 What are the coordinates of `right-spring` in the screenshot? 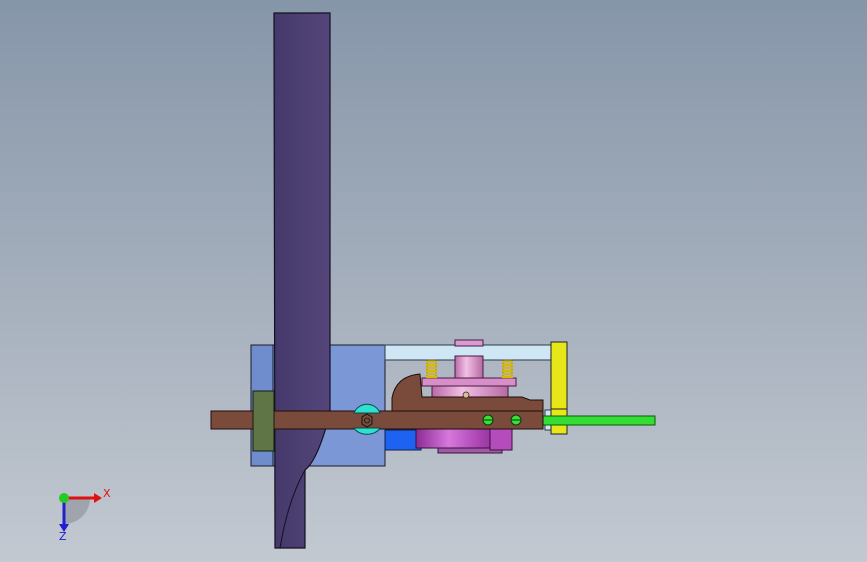 It's located at (507, 369).